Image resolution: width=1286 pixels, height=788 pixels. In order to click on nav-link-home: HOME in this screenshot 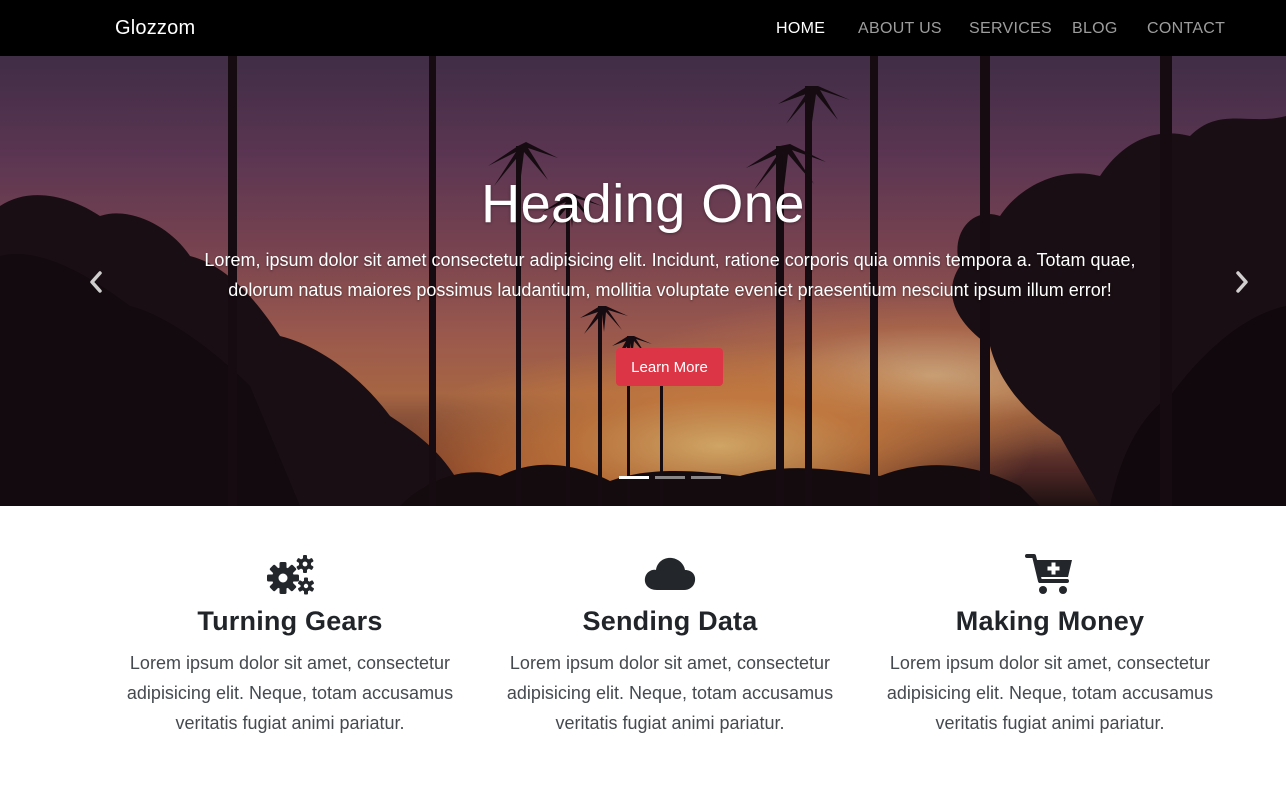, I will do `click(800, 29)`.